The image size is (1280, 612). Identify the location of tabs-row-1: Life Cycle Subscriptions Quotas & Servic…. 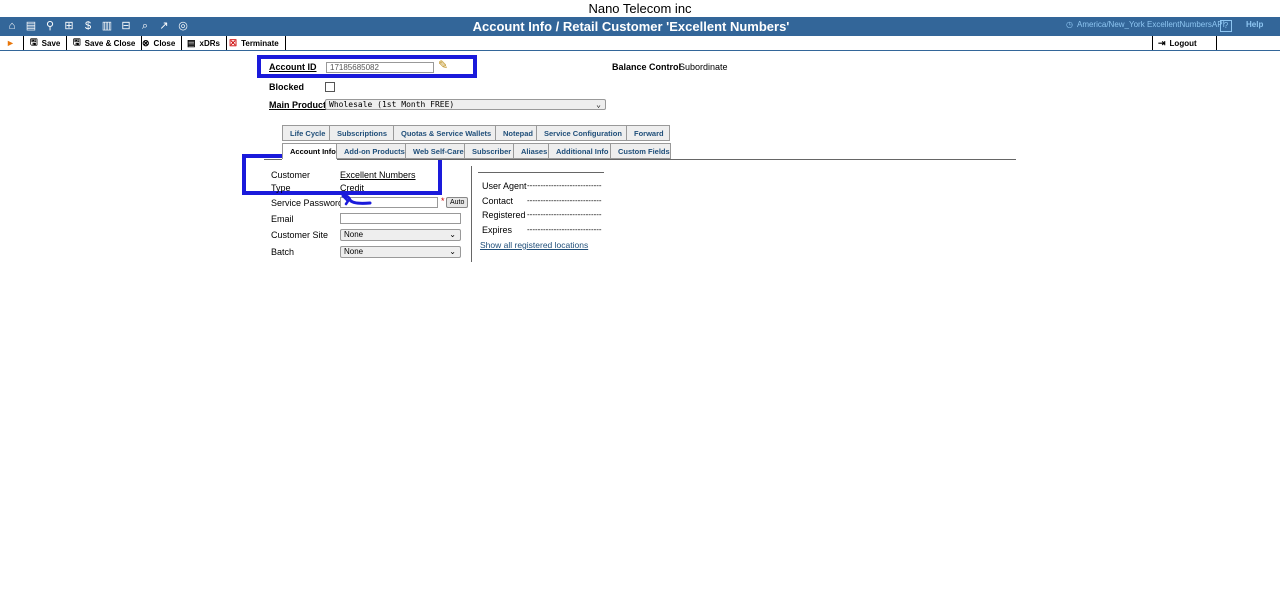
(476, 133).